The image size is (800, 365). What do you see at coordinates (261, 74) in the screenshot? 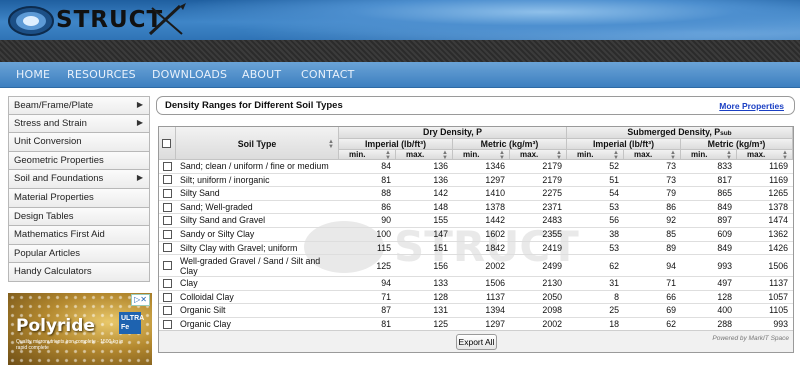
I see `nav-about: ABOUT` at bounding box center [261, 74].